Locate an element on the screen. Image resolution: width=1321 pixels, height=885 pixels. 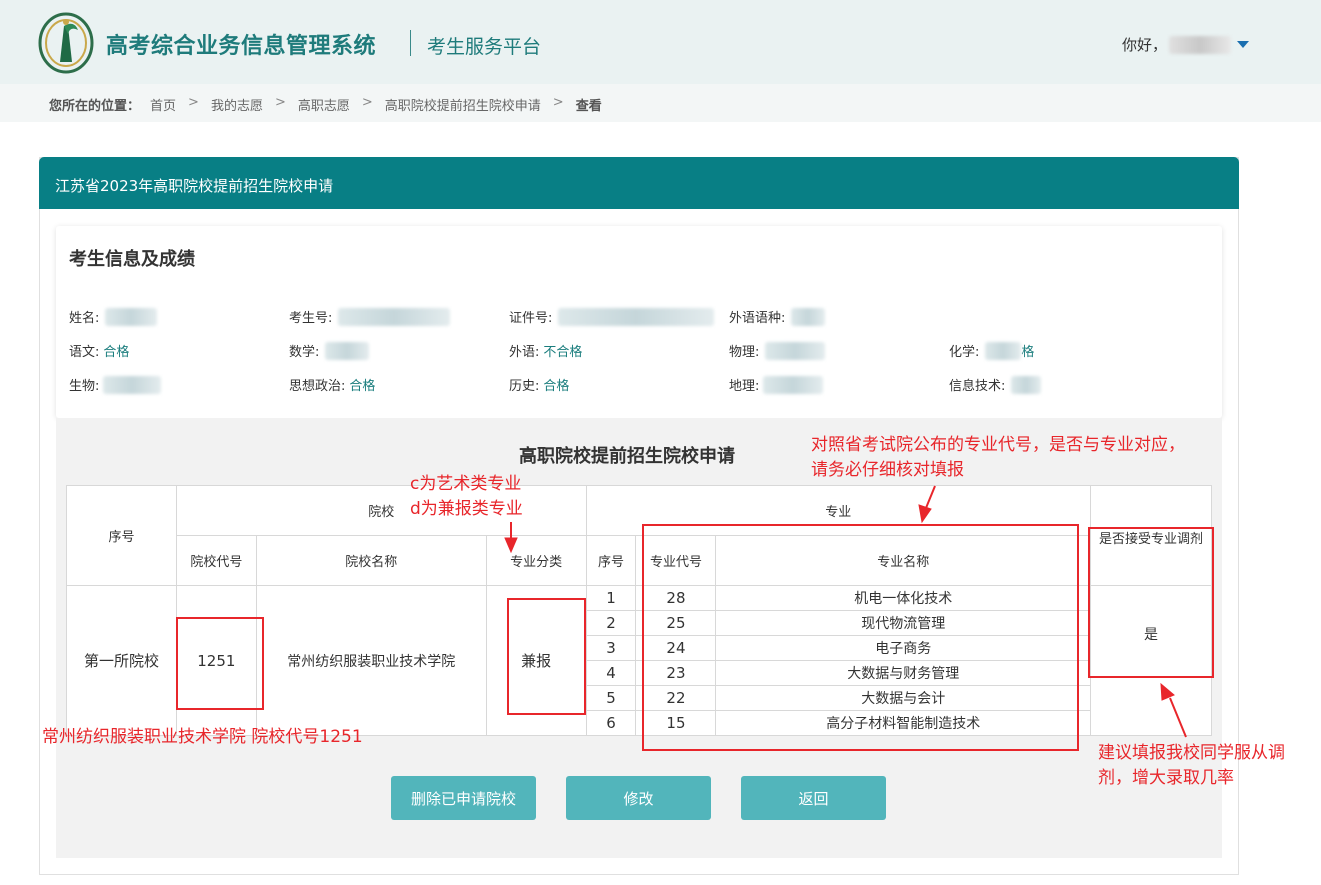
field-name: 姓名: is located at coordinates (113, 316).